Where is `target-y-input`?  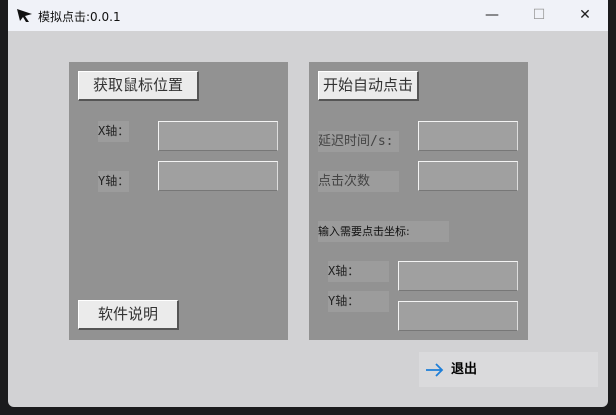 target-y-input is located at coordinates (458, 316).